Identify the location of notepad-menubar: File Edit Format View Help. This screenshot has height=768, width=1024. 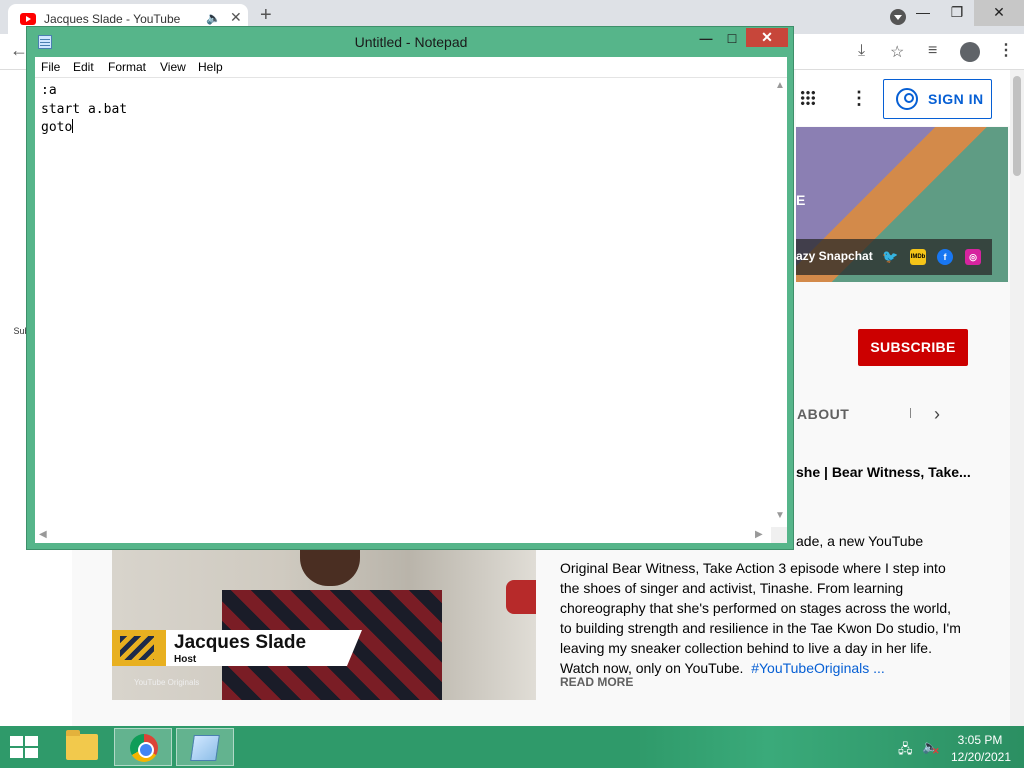
(411, 67).